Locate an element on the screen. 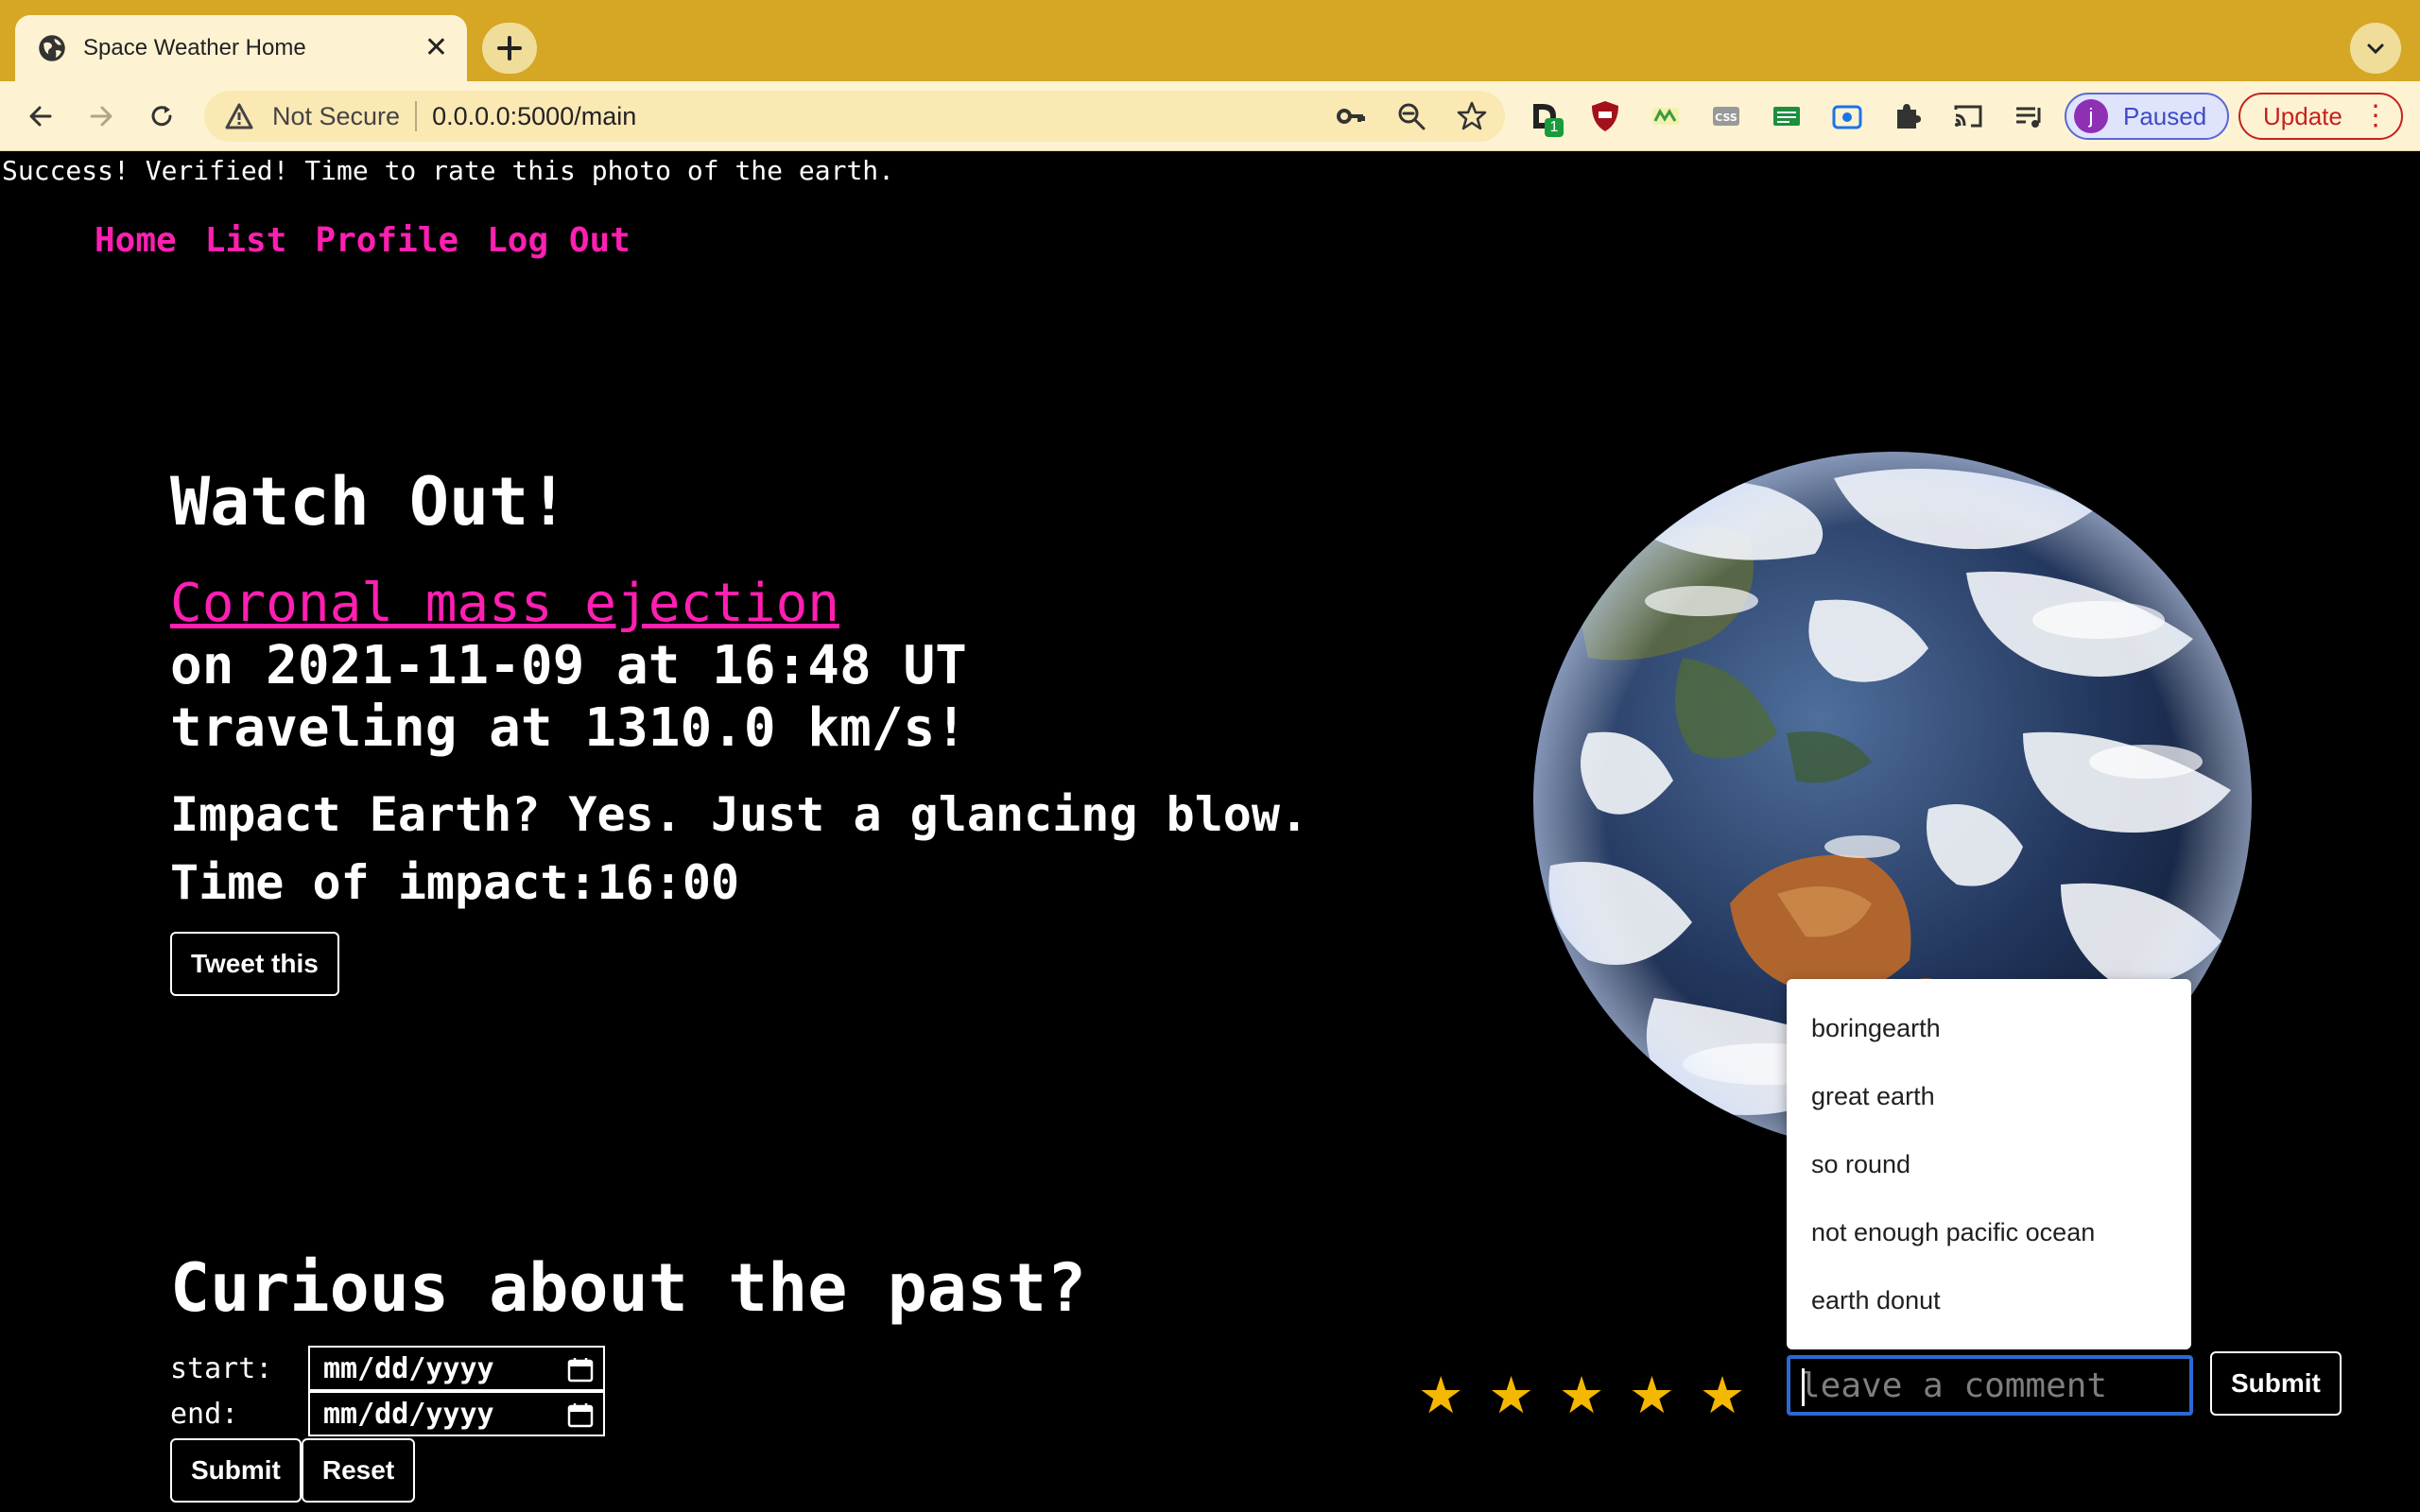  start-label: start: is located at coordinates (221, 1368).